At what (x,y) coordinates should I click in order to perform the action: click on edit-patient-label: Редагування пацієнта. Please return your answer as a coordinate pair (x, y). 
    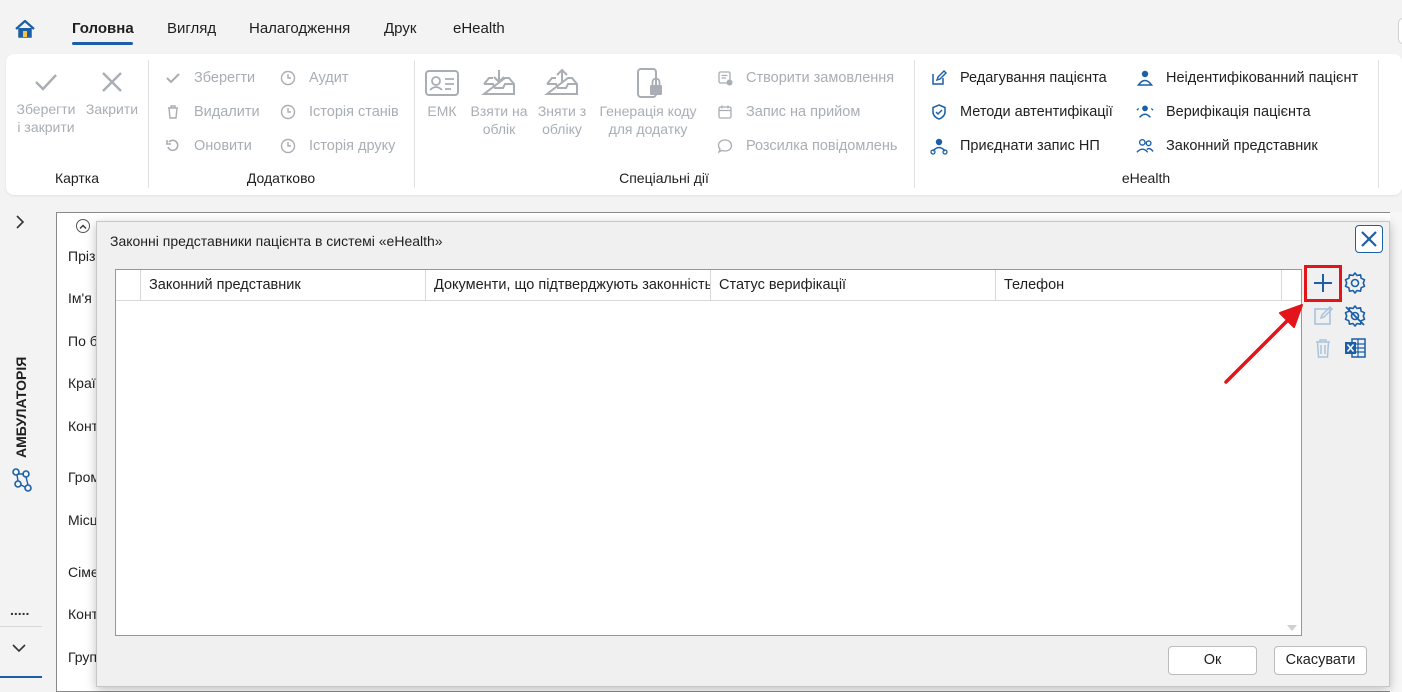
    Looking at the image, I should click on (1033, 78).